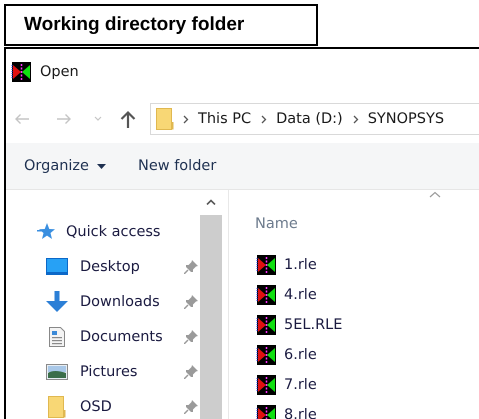  I want to click on breadcrumb: SYNOPSYS, so click(406, 119).